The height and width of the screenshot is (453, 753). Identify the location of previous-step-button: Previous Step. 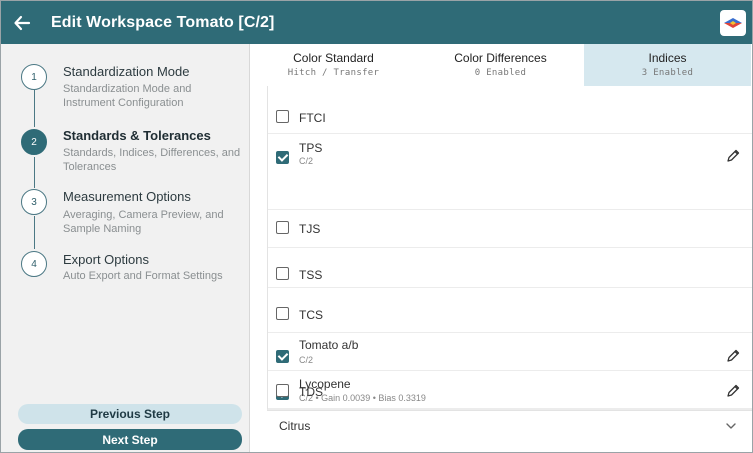
(130, 414).